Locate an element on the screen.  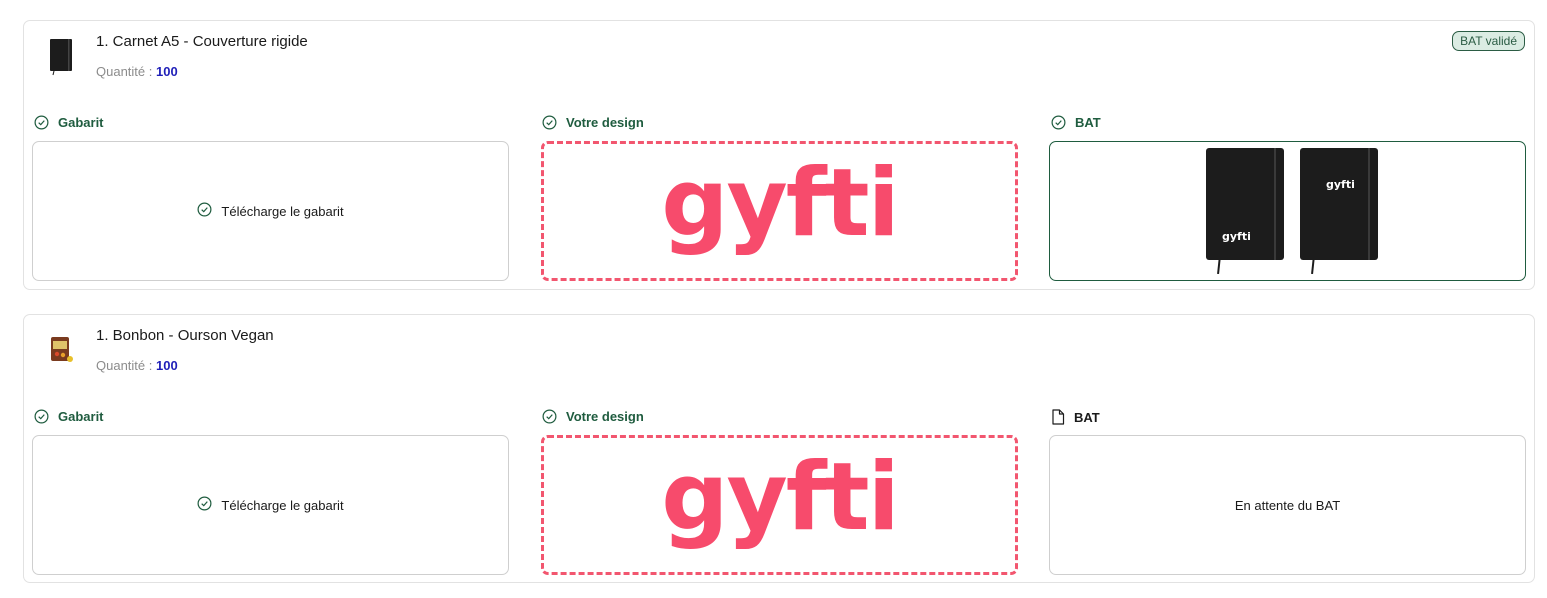
notebook-thumbnail is located at coordinates (62, 57).